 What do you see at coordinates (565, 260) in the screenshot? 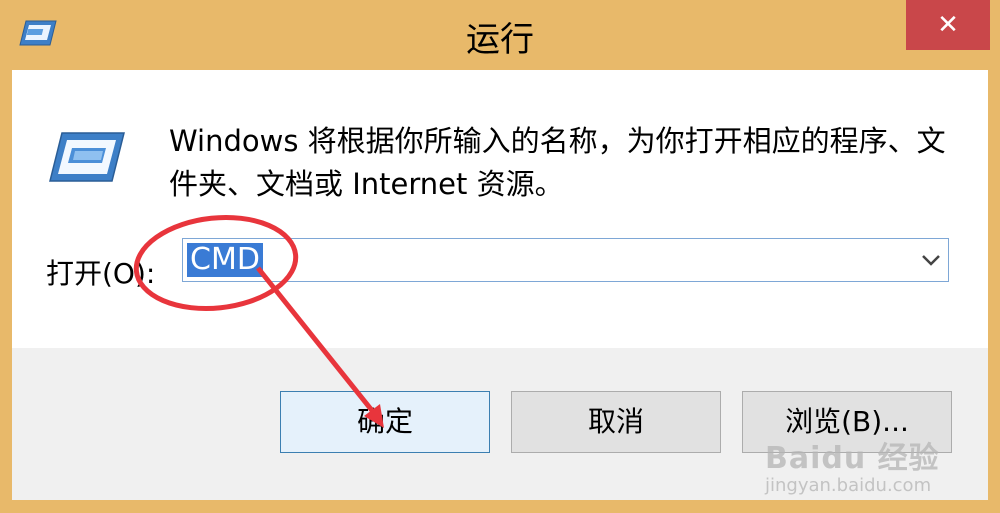
I see `command-combobox: CMD` at bounding box center [565, 260].